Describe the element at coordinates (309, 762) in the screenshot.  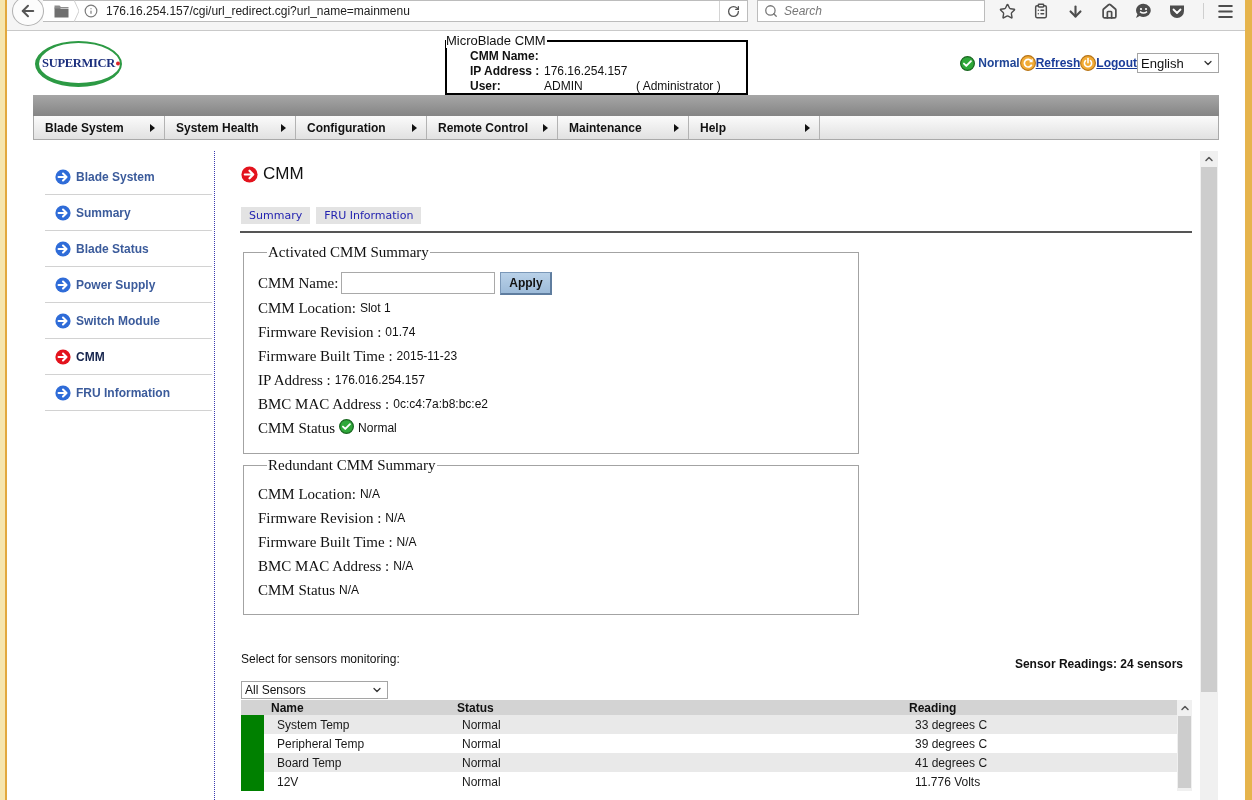
I see `table-cell-text: Board Temp` at that location.